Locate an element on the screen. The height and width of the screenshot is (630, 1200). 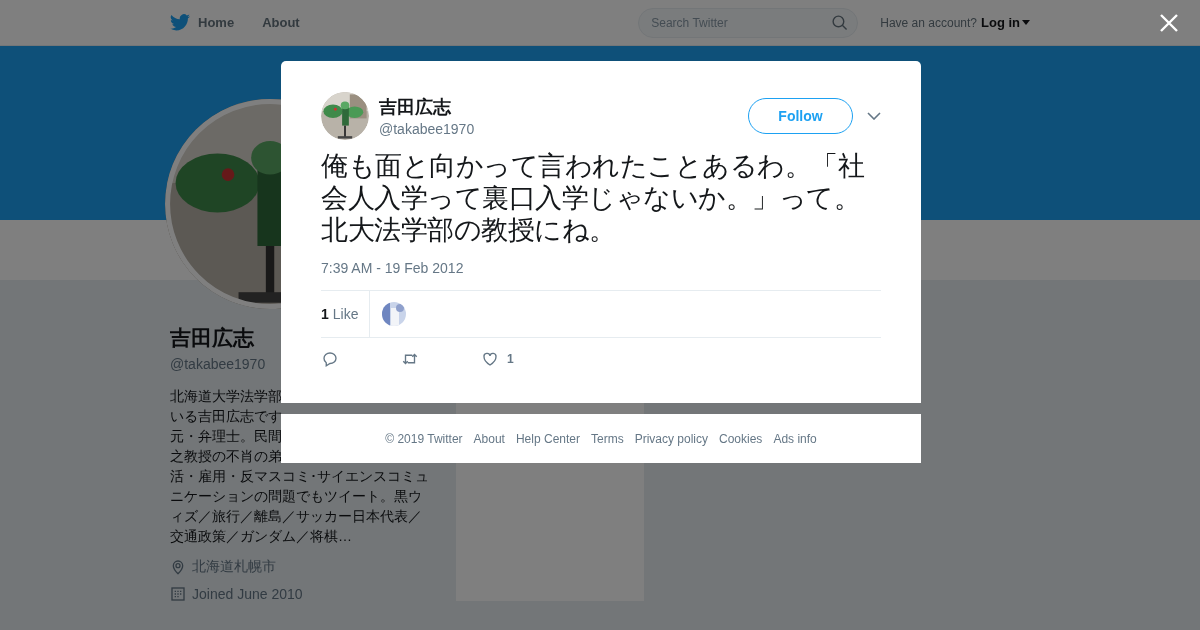
footer-link: Help Center is located at coordinates (547, 438).